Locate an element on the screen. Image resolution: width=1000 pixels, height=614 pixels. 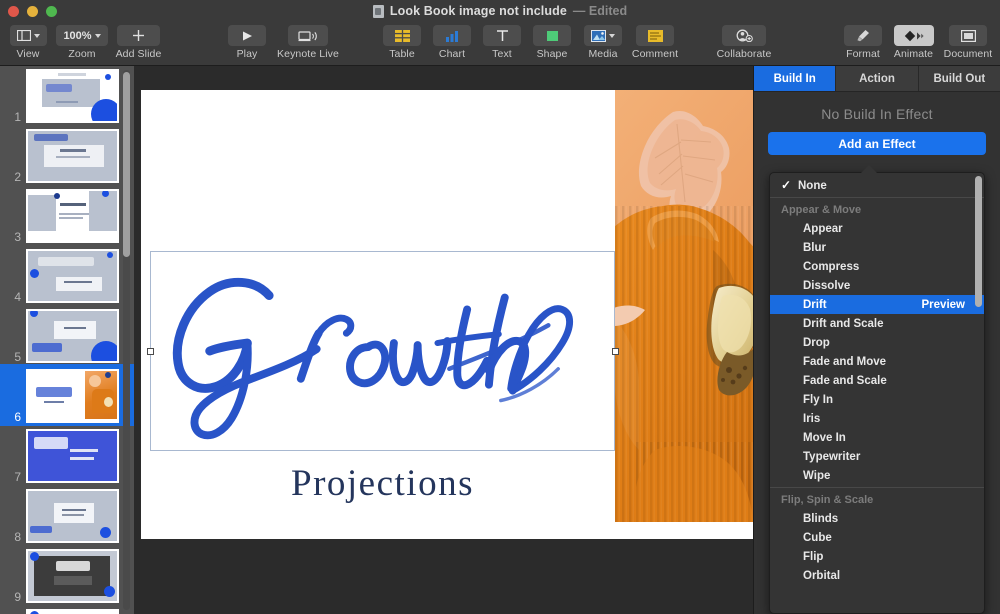
shape-button-surface is located at coordinates (552, 35).